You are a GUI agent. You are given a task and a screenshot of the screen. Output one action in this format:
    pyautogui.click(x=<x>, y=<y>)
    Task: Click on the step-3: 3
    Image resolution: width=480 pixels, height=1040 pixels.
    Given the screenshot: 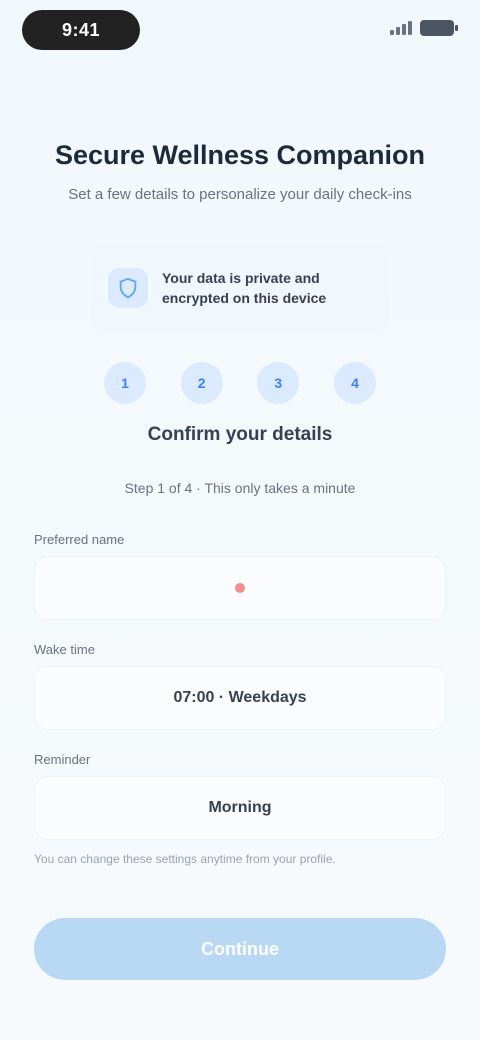 What is the action you would take?
    pyautogui.click(x=278, y=383)
    